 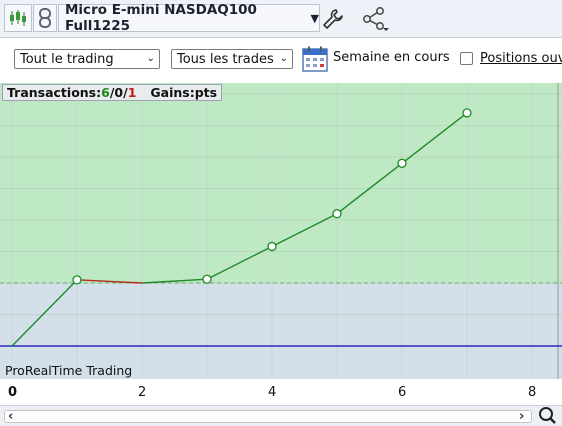 I want to click on top-toolbar: Micro E-mini NASDAQ100 Full1225 ▼, so click(x=281, y=19).